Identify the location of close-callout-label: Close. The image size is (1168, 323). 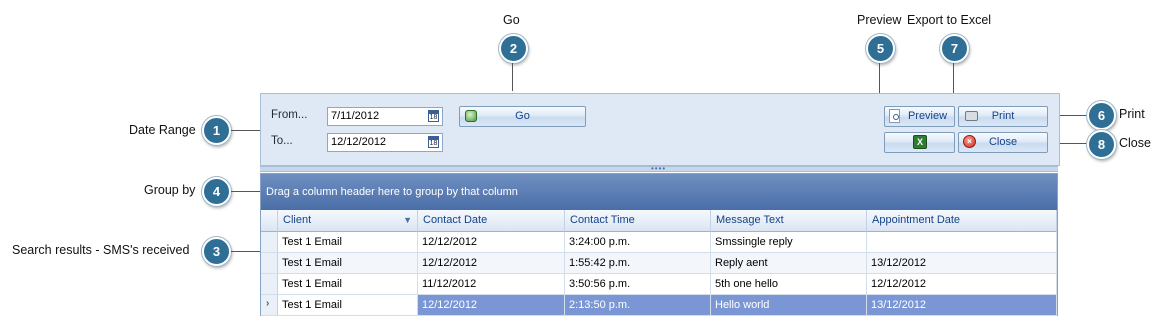
(1135, 143).